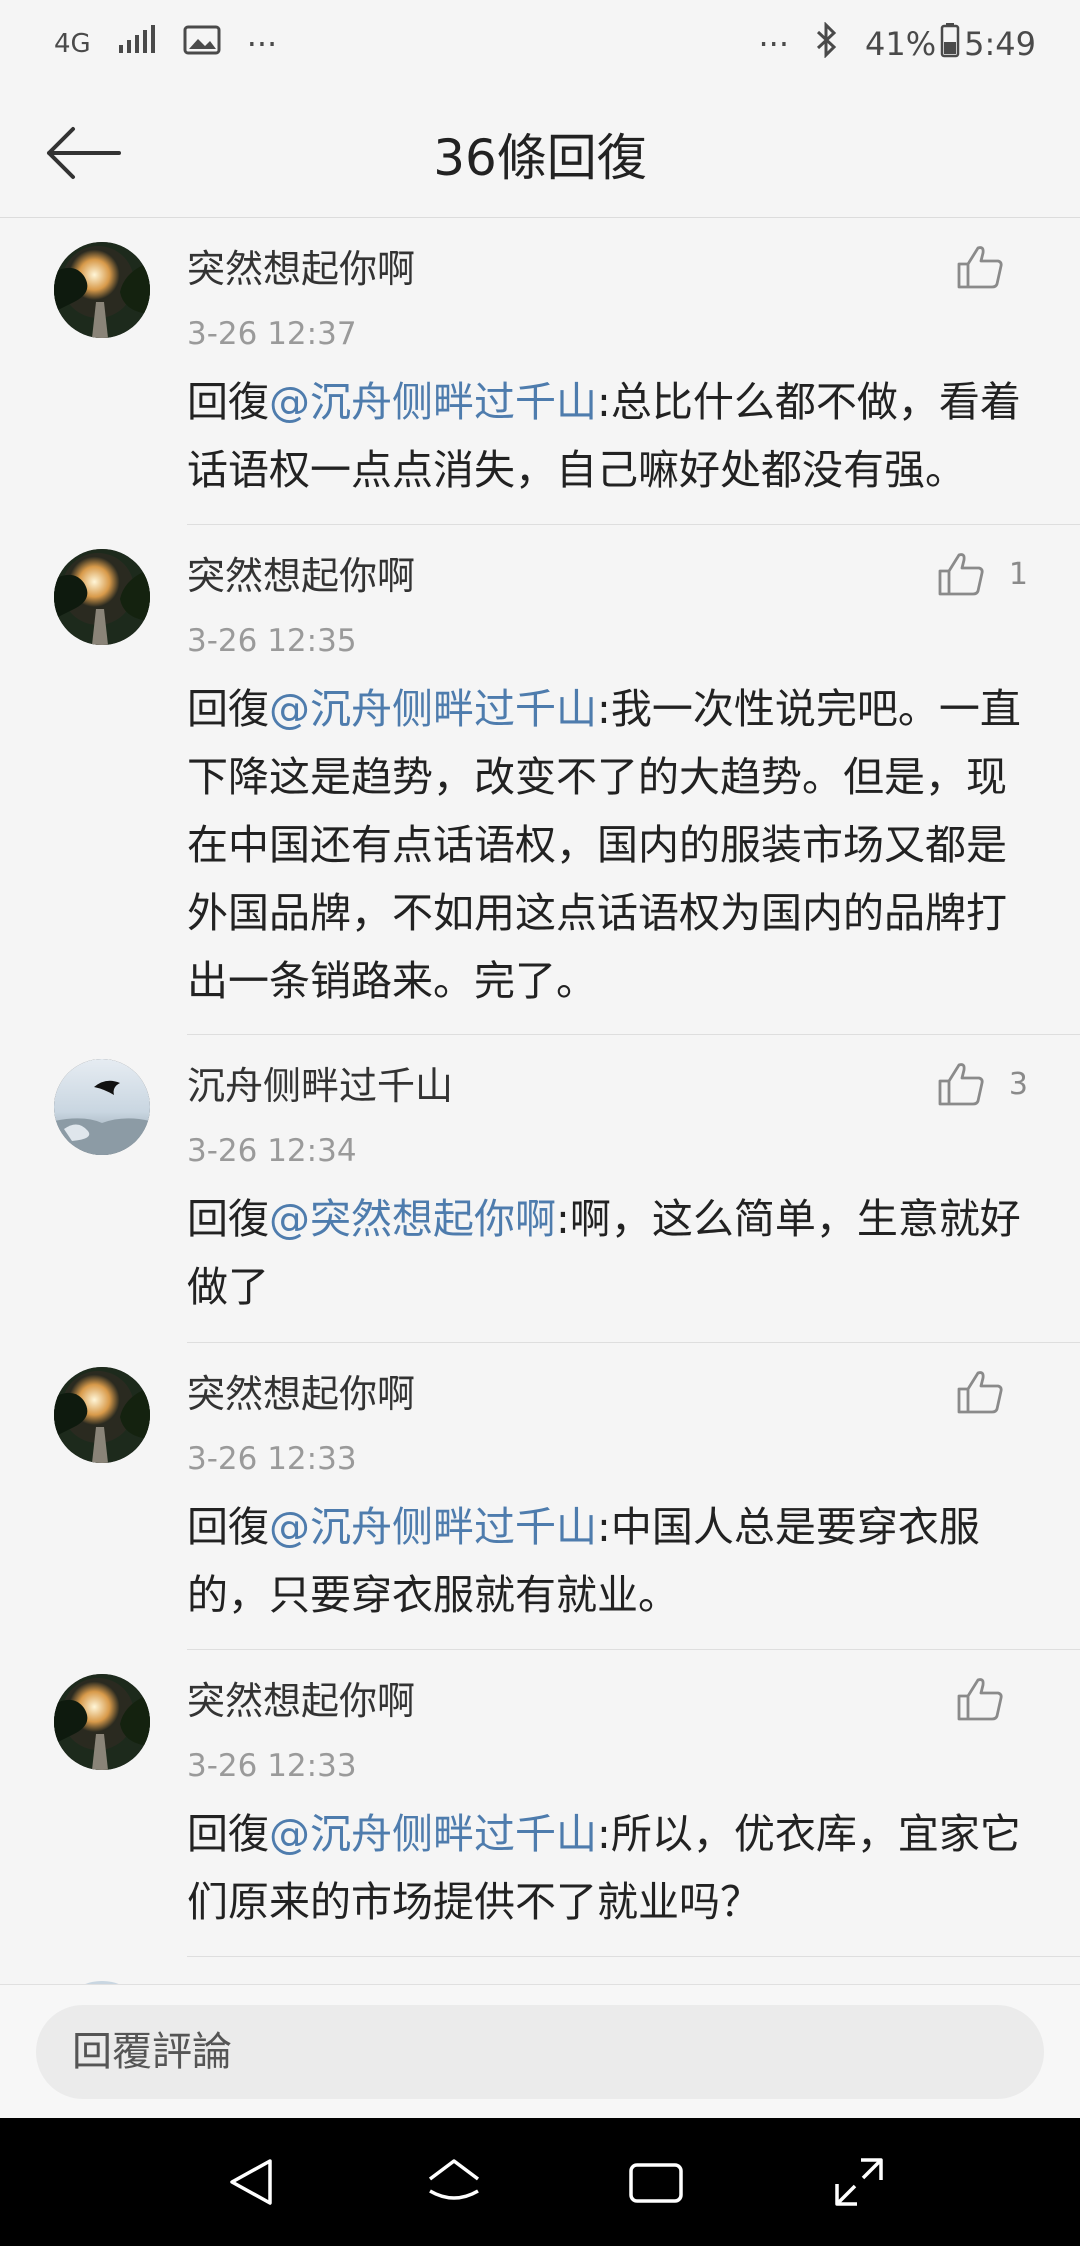  I want to click on comment-time: 3-26 12:34, so click(272, 1151).